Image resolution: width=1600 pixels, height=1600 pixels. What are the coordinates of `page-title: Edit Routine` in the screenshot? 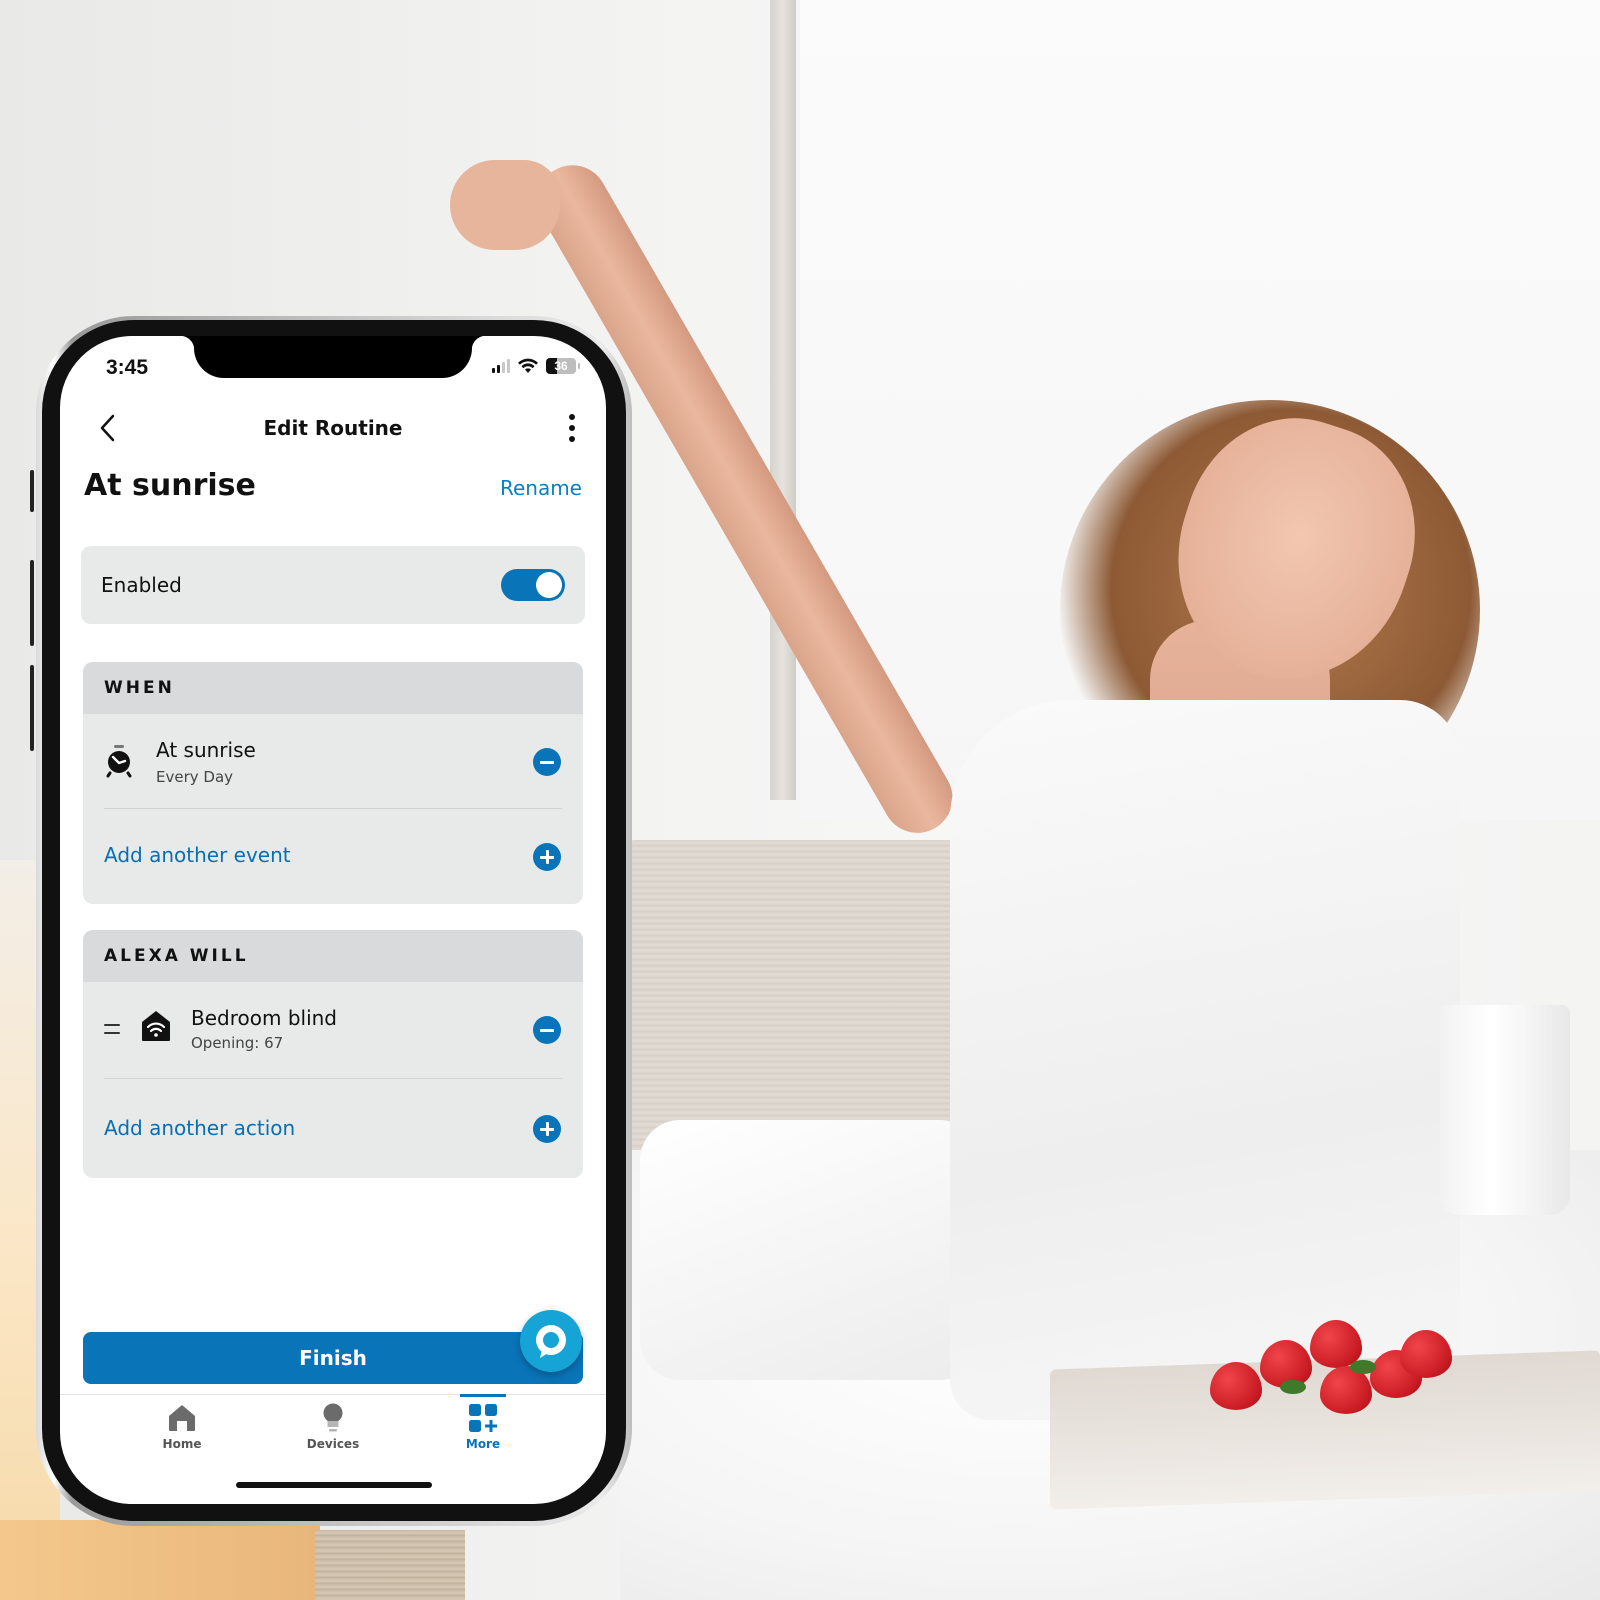 It's located at (333, 428).